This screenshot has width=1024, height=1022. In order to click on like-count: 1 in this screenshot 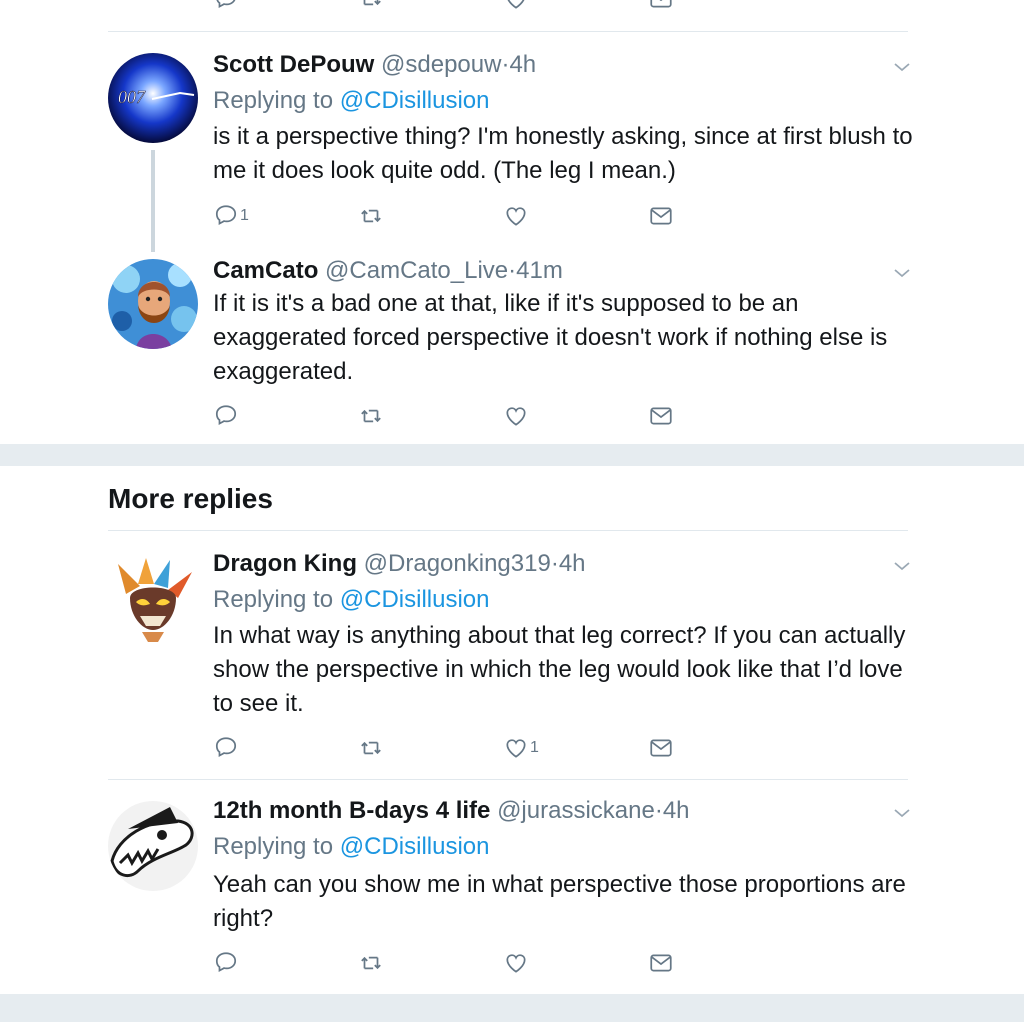, I will do `click(534, 747)`.